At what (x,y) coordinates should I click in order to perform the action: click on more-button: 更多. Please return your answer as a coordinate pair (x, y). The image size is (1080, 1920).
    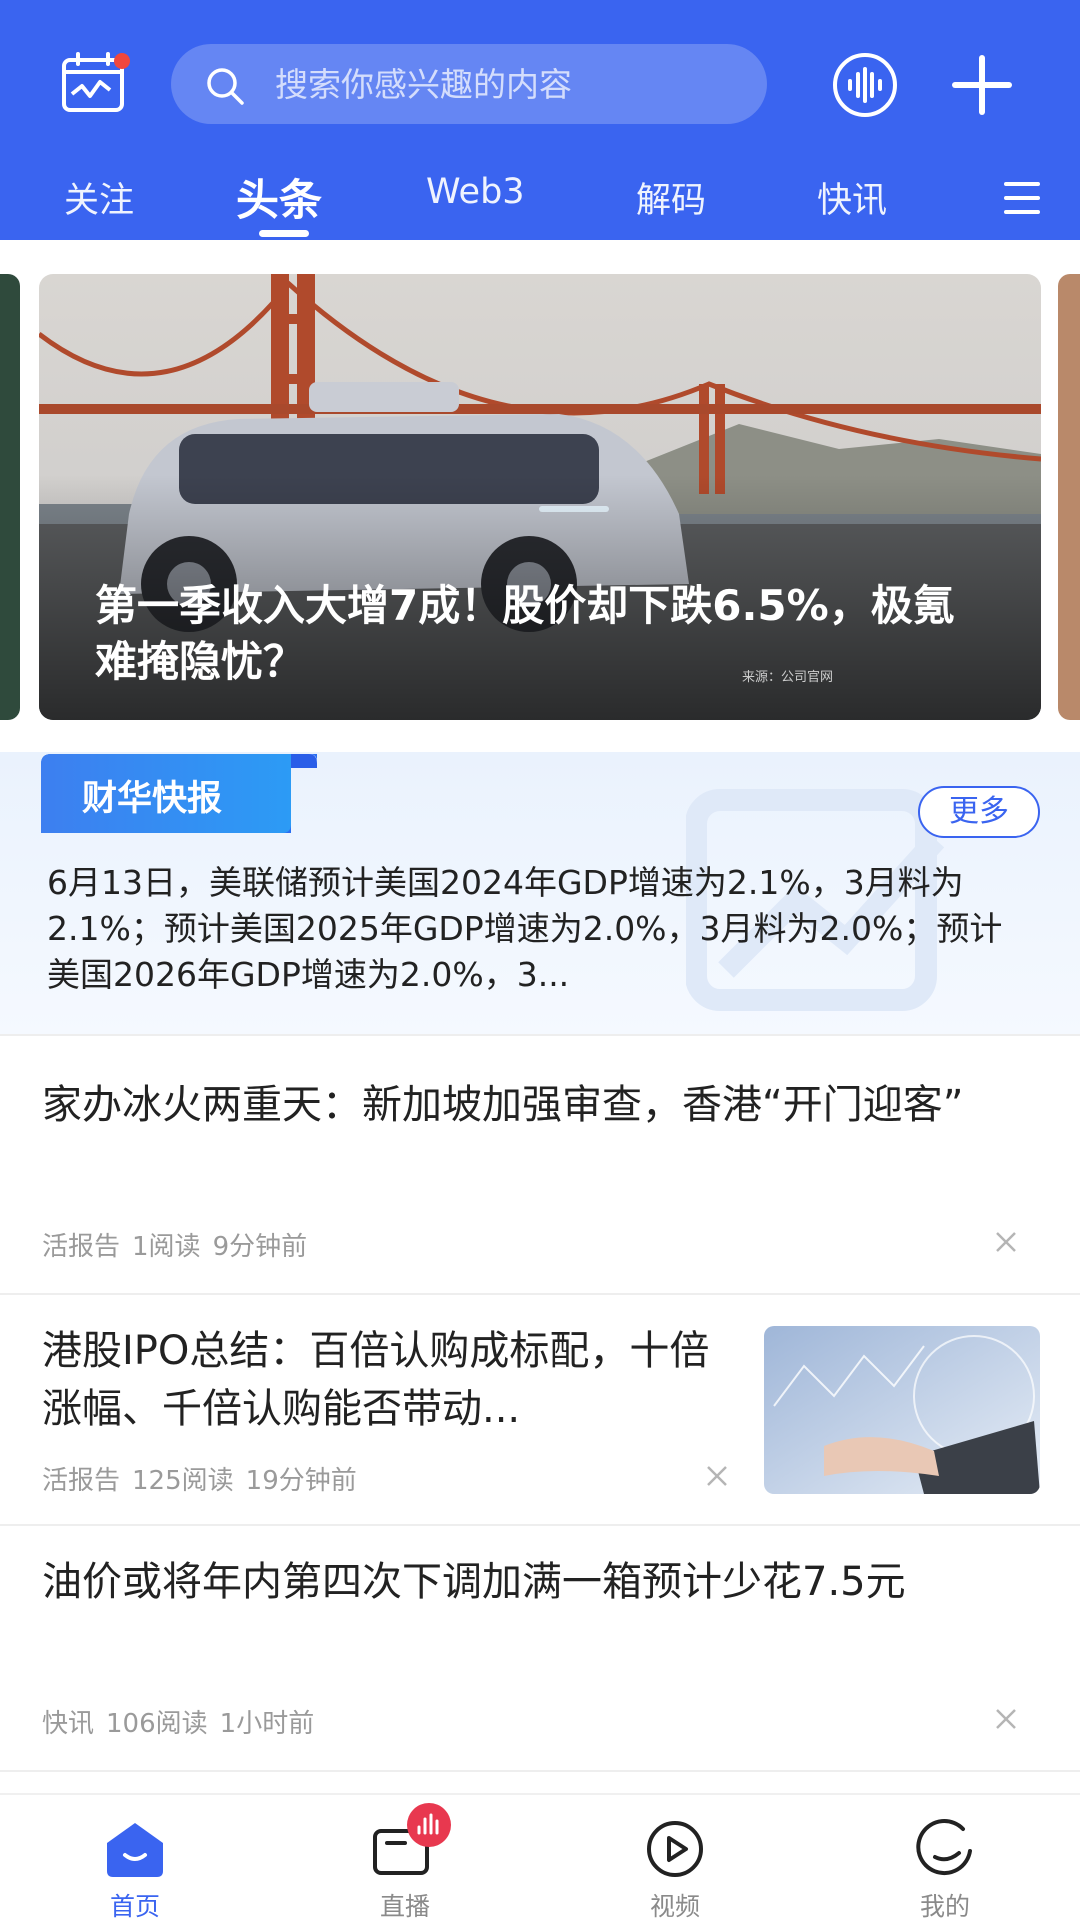
    Looking at the image, I should click on (979, 812).